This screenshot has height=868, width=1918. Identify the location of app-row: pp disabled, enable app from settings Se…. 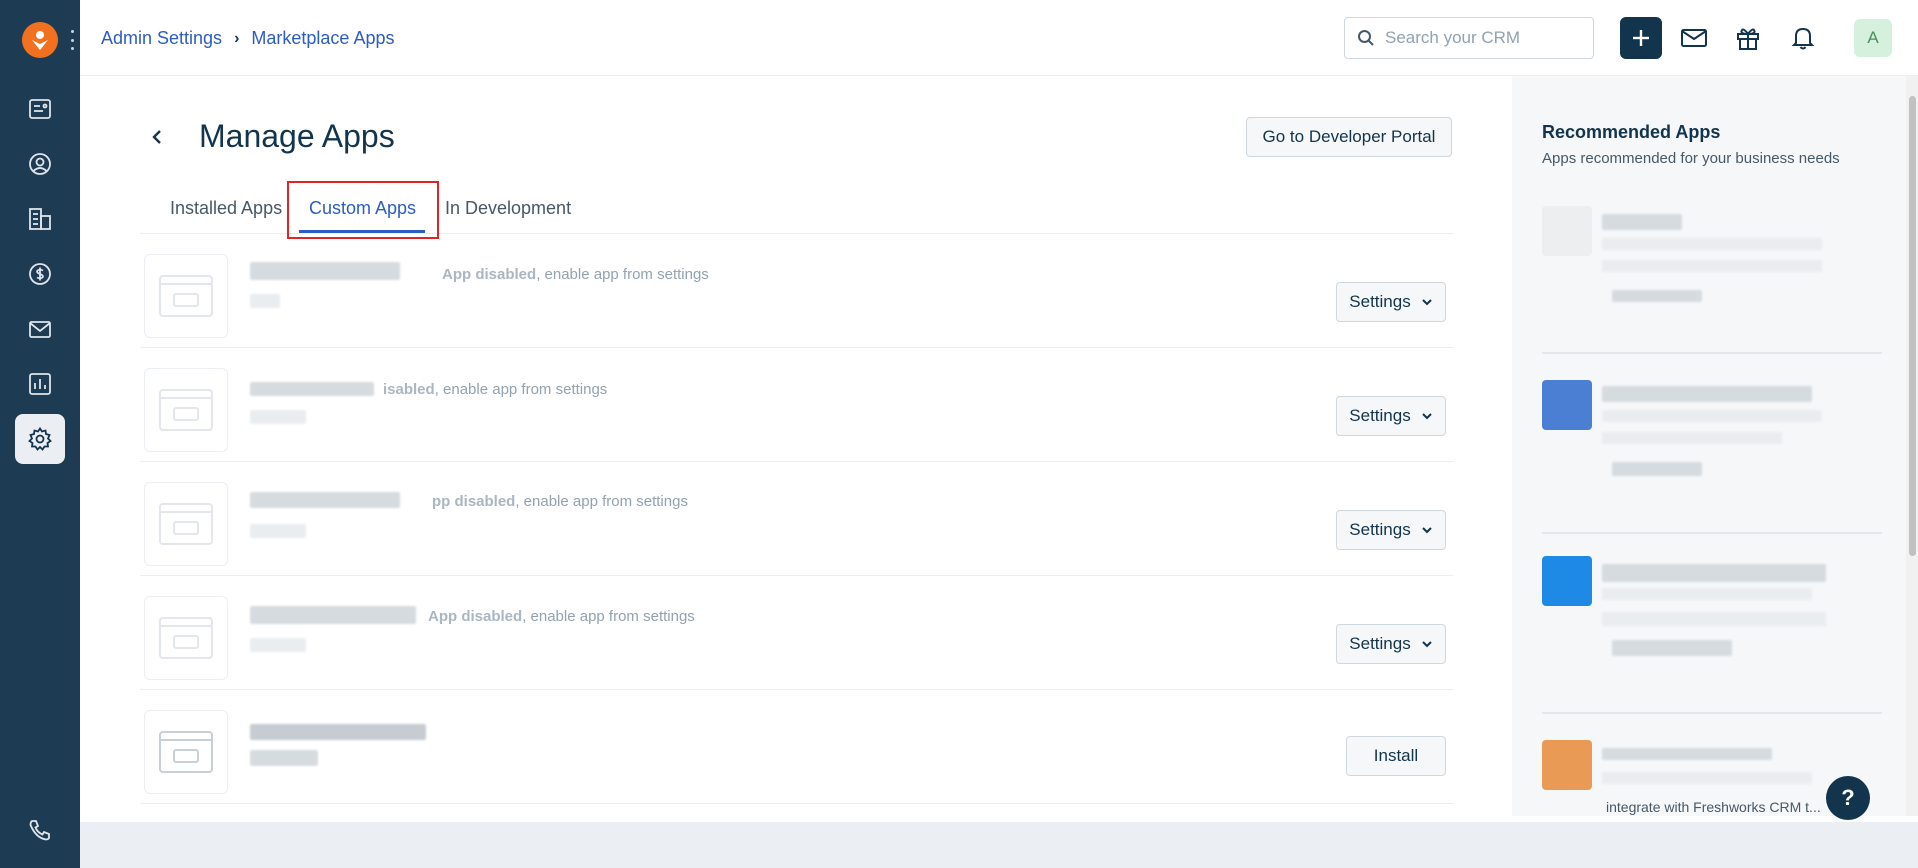
(796, 519).